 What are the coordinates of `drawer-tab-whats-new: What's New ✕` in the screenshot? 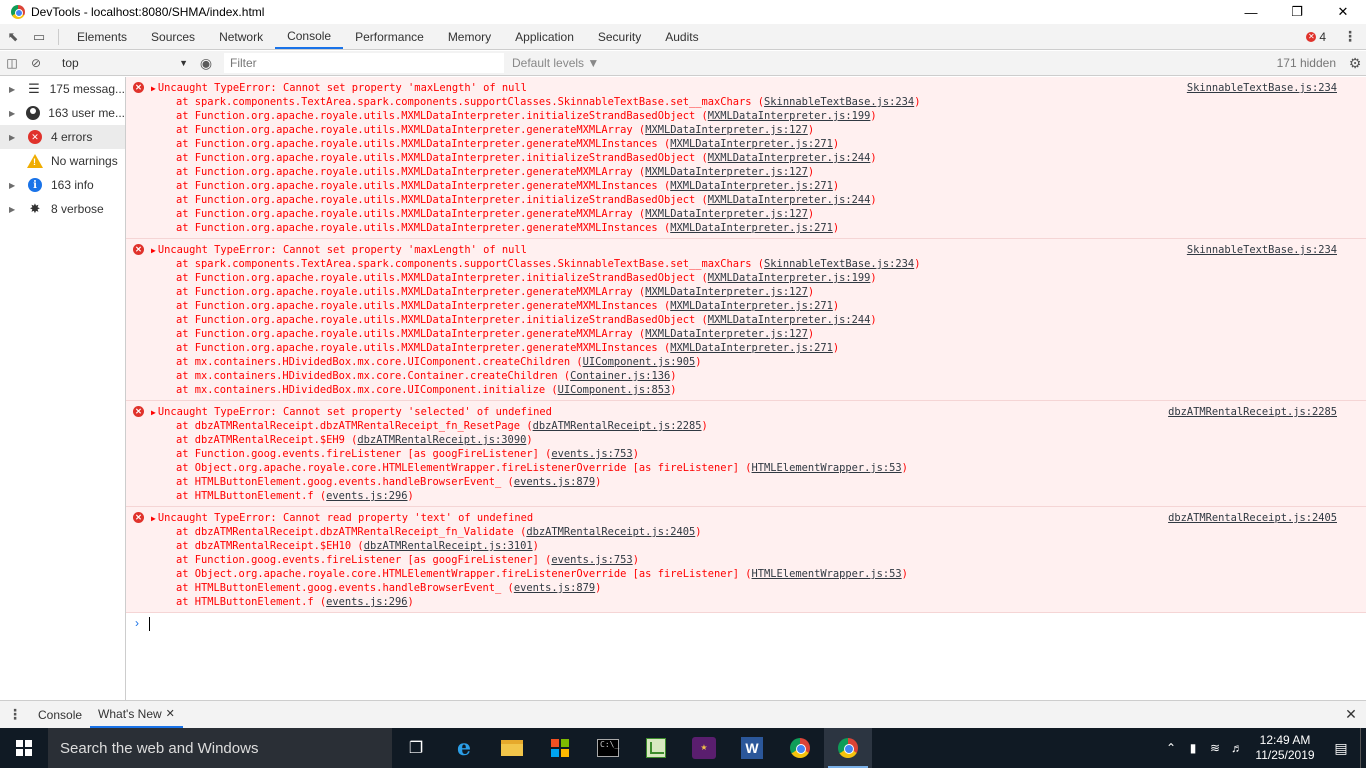 It's located at (136, 714).